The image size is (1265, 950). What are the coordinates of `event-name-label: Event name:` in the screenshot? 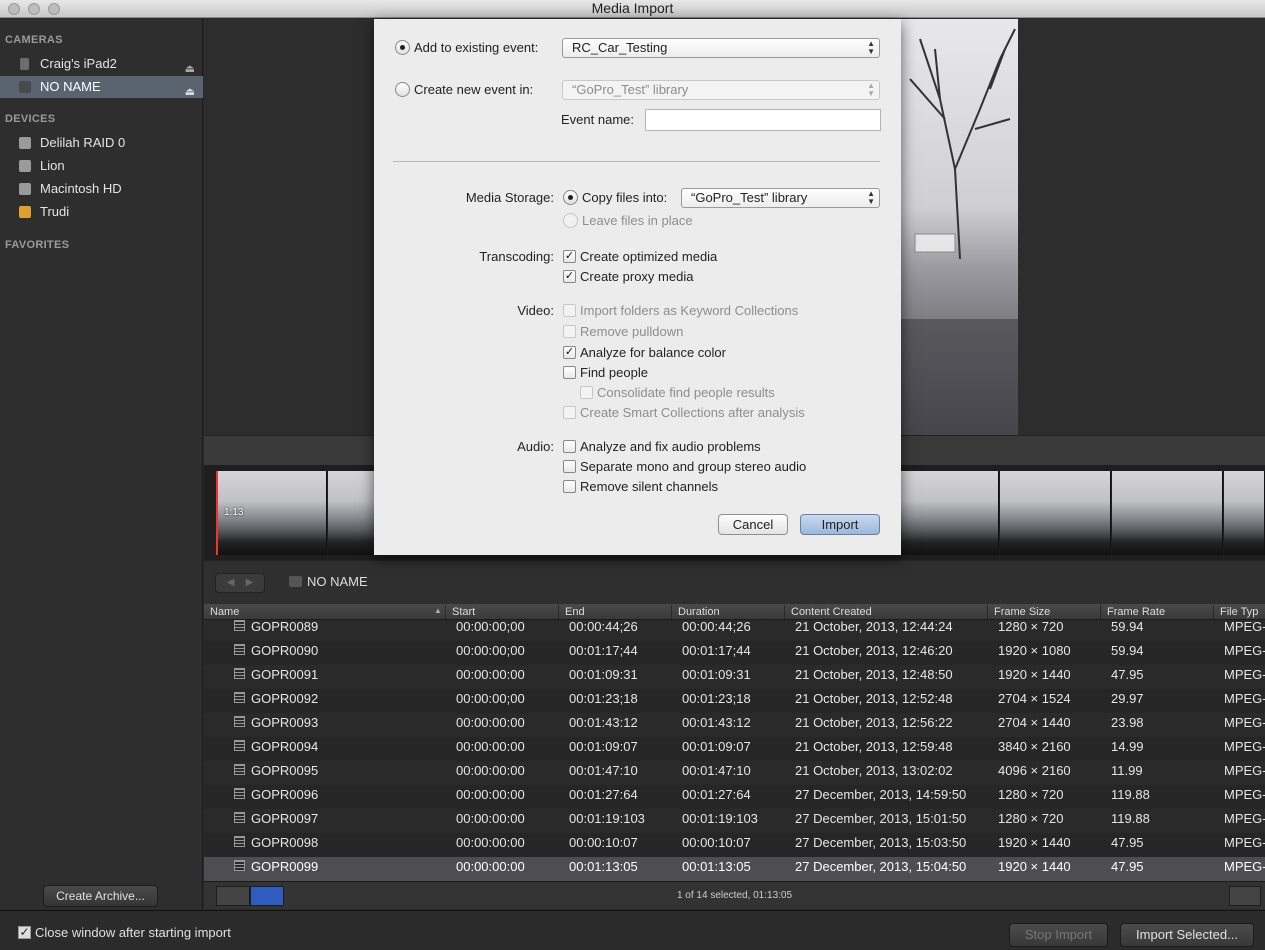 It's located at (597, 119).